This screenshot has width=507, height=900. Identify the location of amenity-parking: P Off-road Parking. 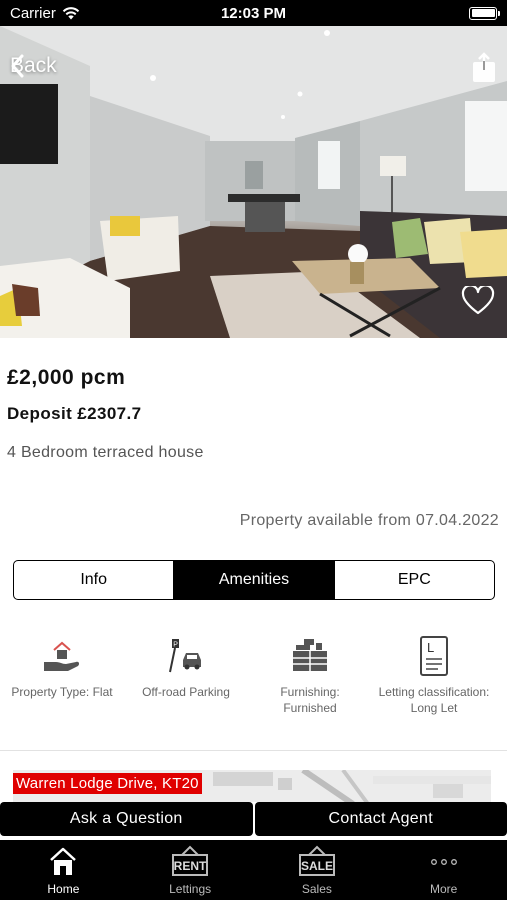
(186, 675).